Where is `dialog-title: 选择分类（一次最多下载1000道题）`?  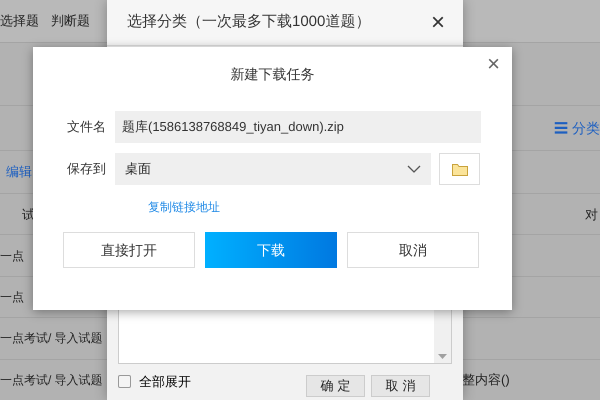 dialog-title: 选择分类（一次最多下载1000道题） is located at coordinates (248, 22).